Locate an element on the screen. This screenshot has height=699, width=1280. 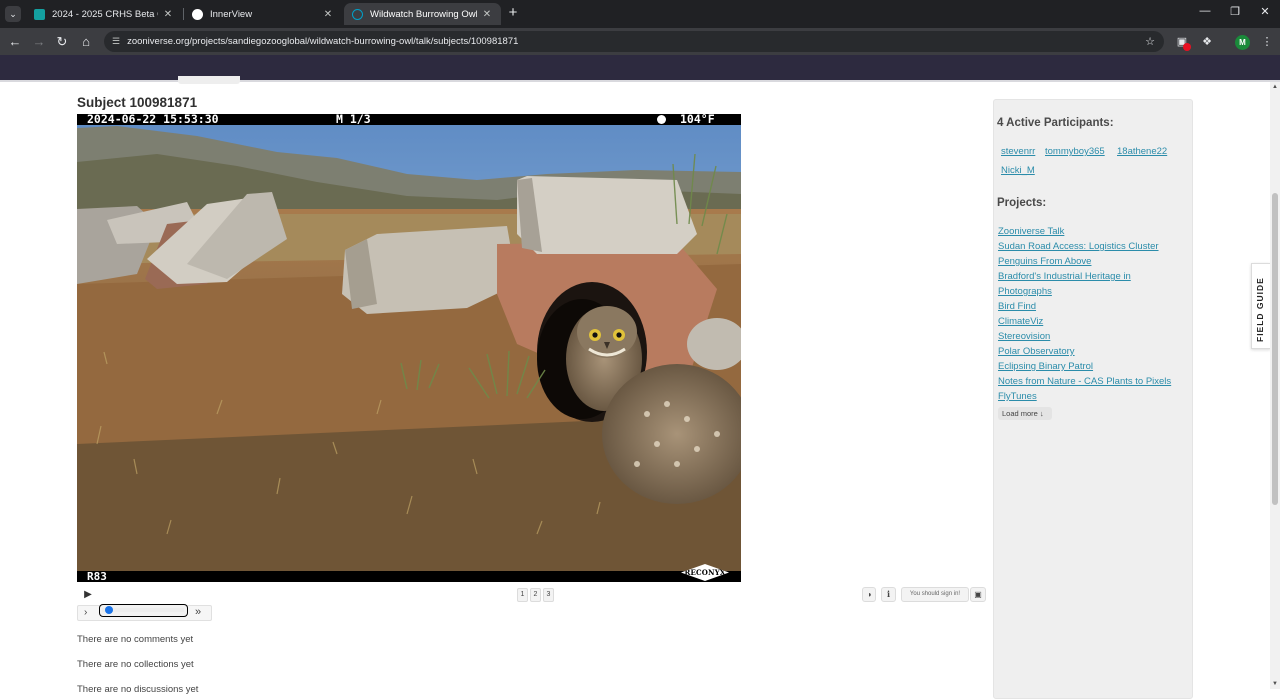
slider-track is located at coordinates (143, 610).